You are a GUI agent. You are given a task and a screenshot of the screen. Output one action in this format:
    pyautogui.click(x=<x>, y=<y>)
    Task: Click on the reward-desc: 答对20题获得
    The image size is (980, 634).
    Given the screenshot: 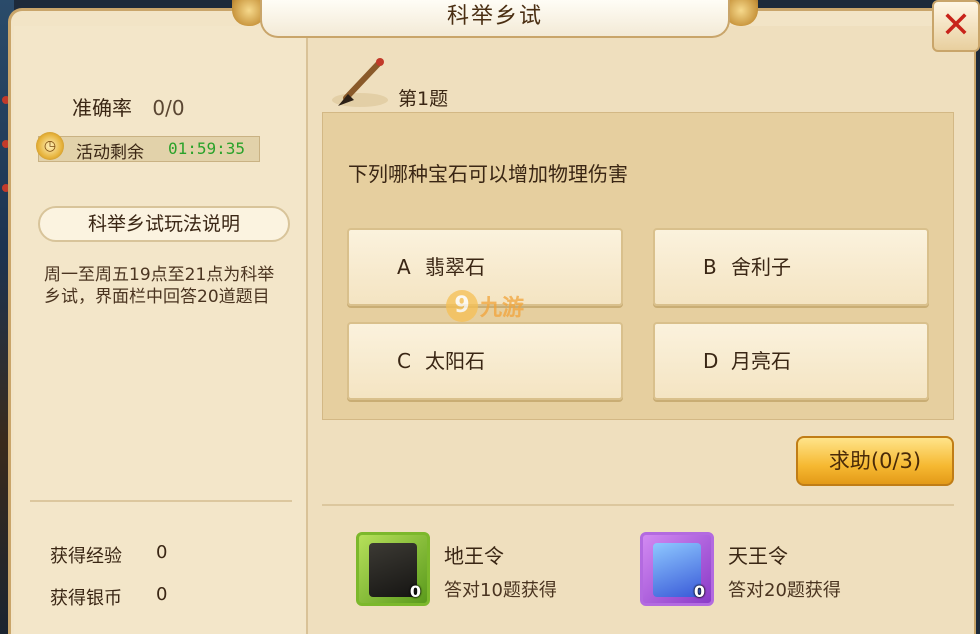 What is the action you would take?
    pyautogui.click(x=784, y=590)
    